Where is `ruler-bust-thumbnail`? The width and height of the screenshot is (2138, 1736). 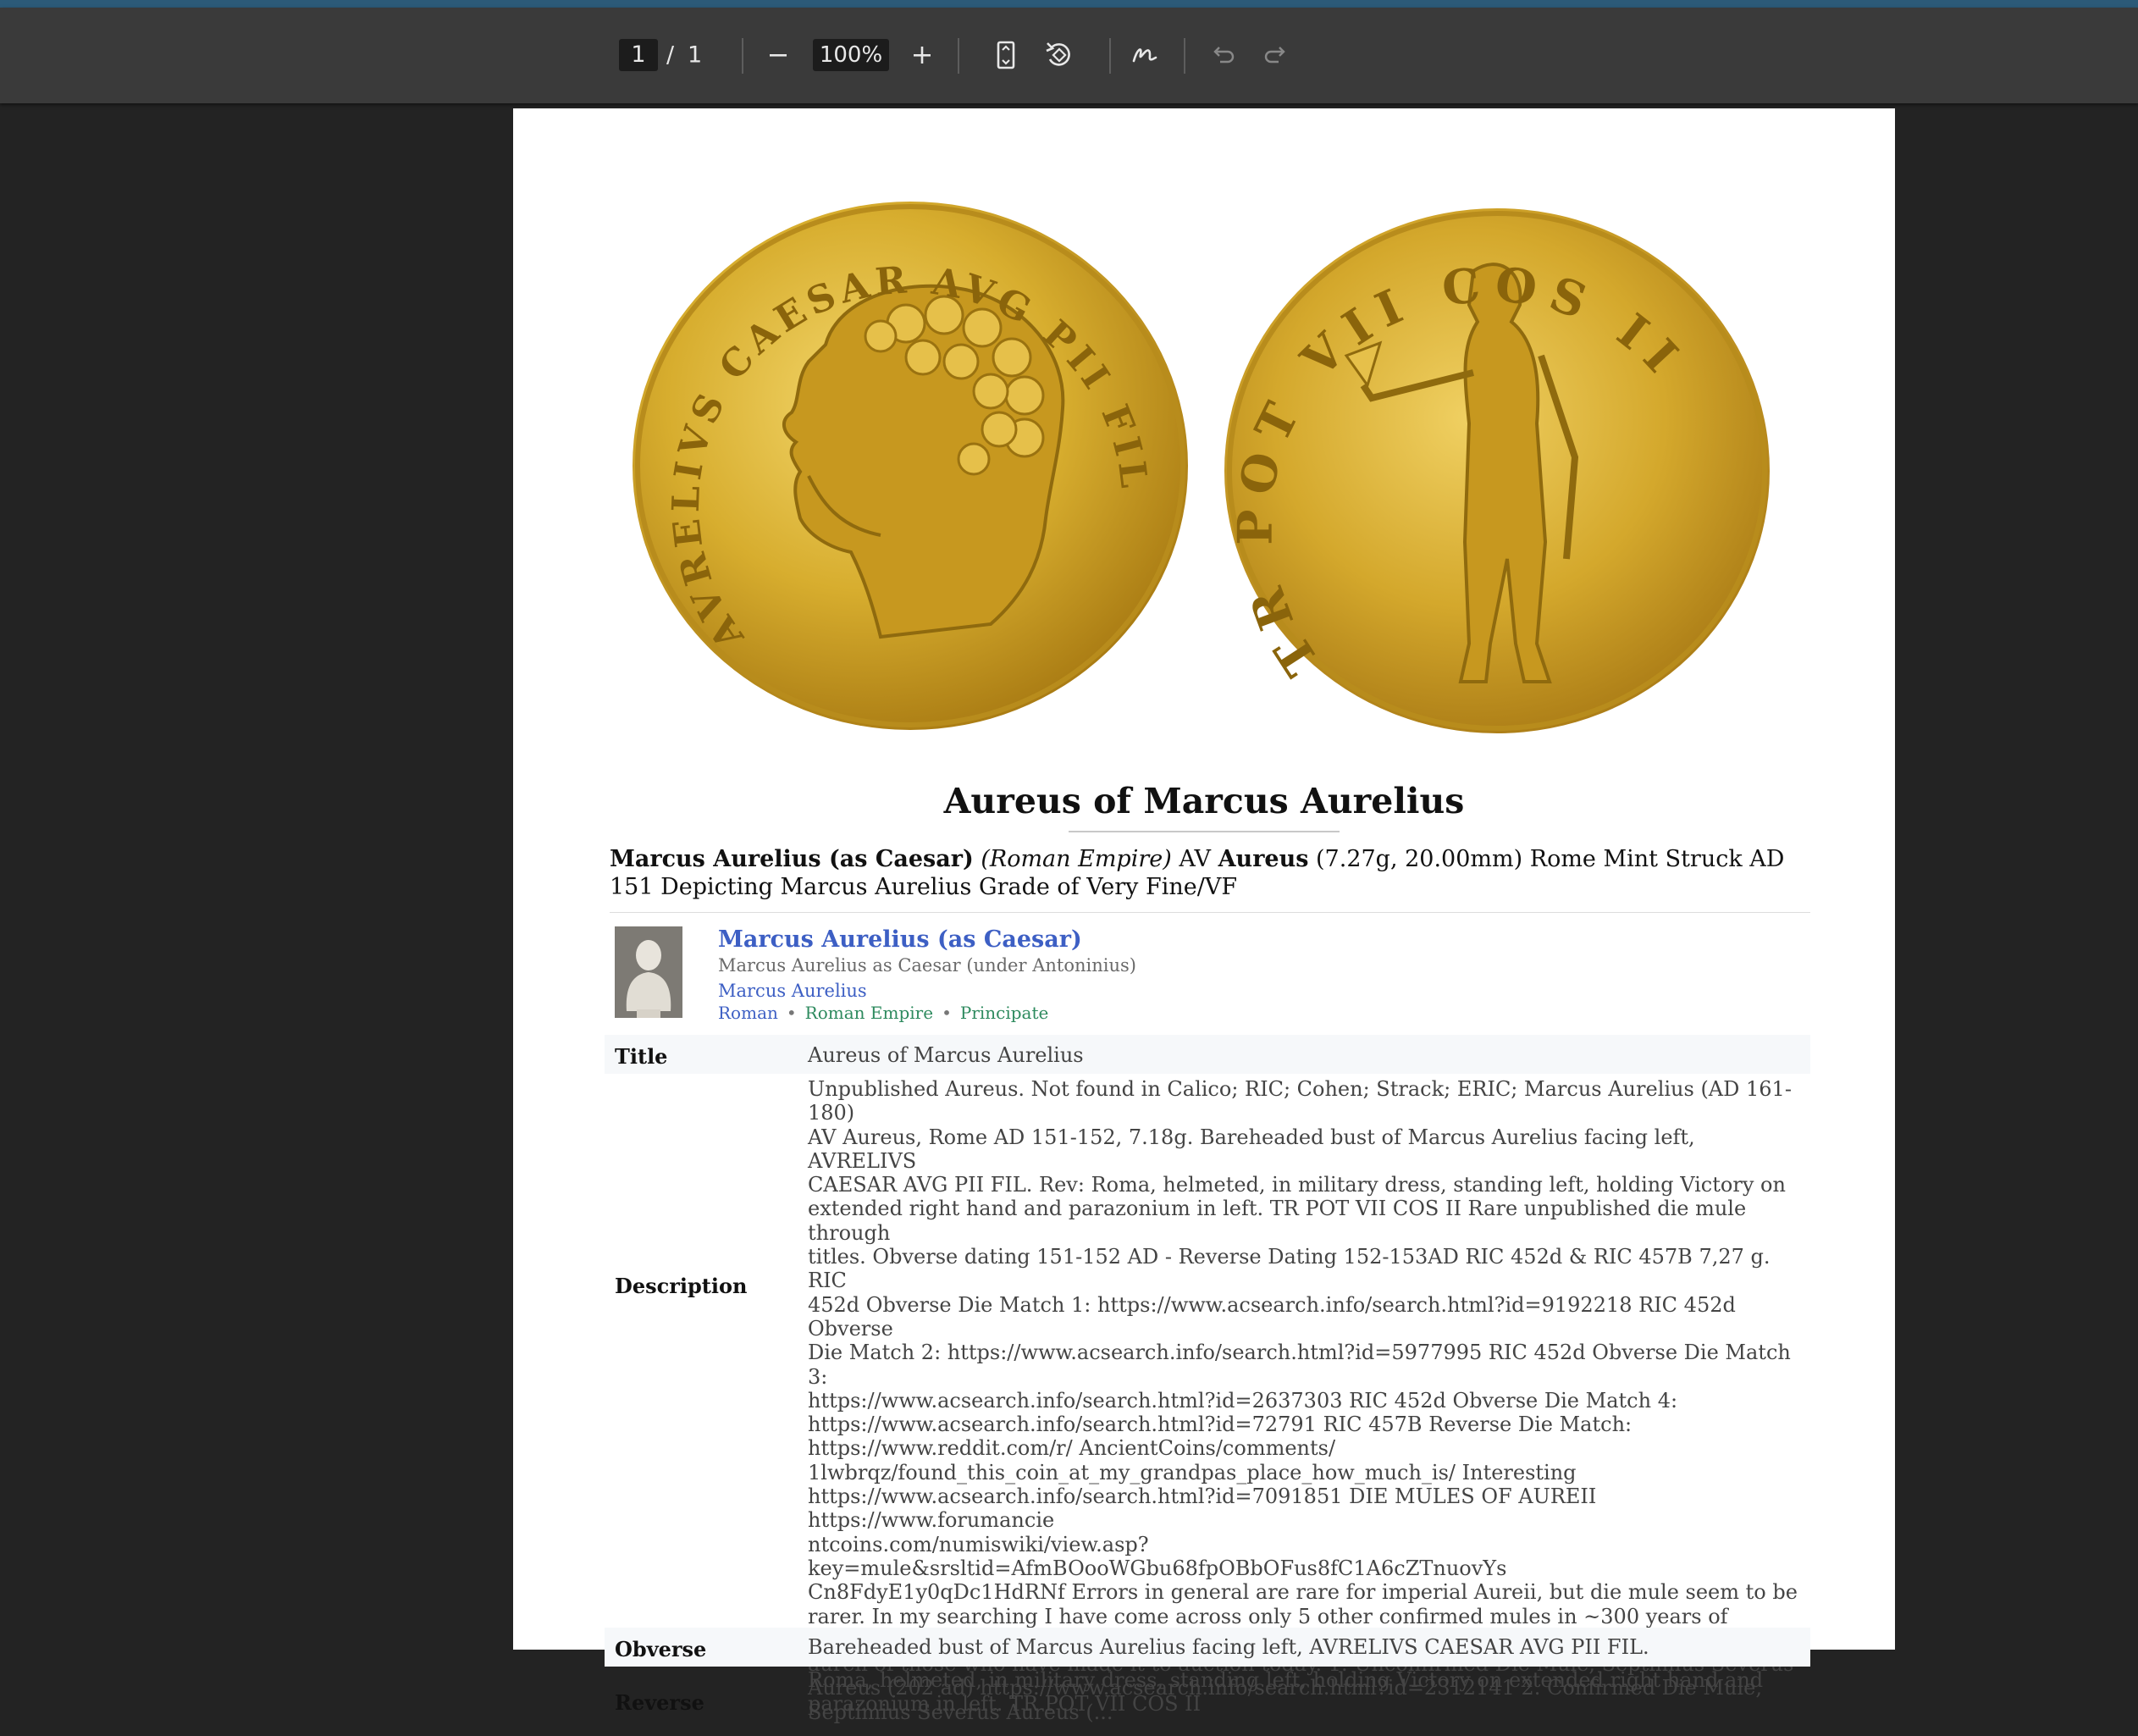
ruler-bust-thumbnail is located at coordinates (648, 972).